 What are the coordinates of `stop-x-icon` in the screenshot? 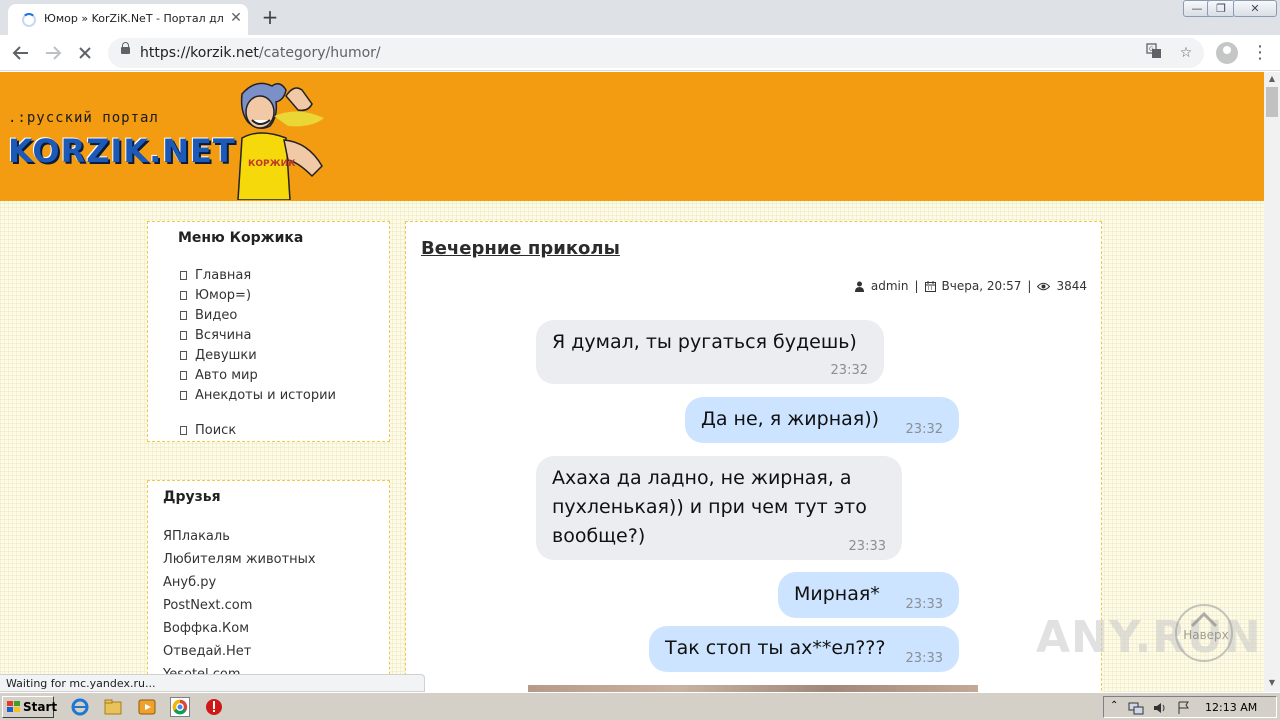 It's located at (85, 53).